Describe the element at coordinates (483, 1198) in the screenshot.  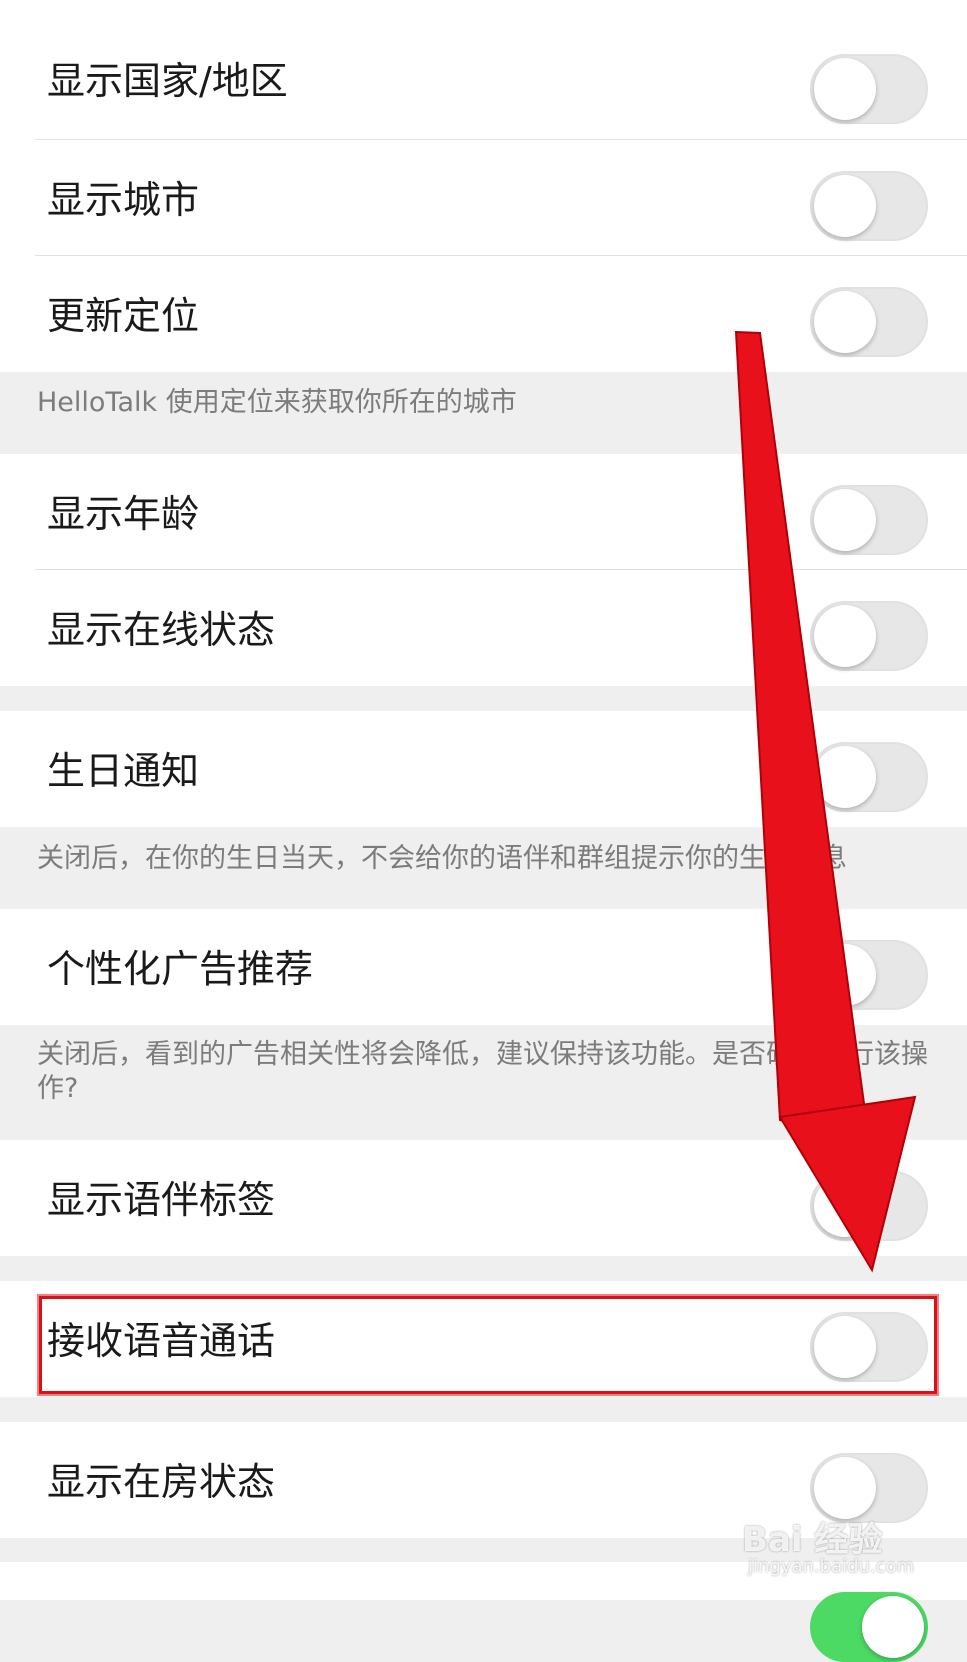
I see `setting-row-show-partner-tag: 显示语伴标签` at that location.